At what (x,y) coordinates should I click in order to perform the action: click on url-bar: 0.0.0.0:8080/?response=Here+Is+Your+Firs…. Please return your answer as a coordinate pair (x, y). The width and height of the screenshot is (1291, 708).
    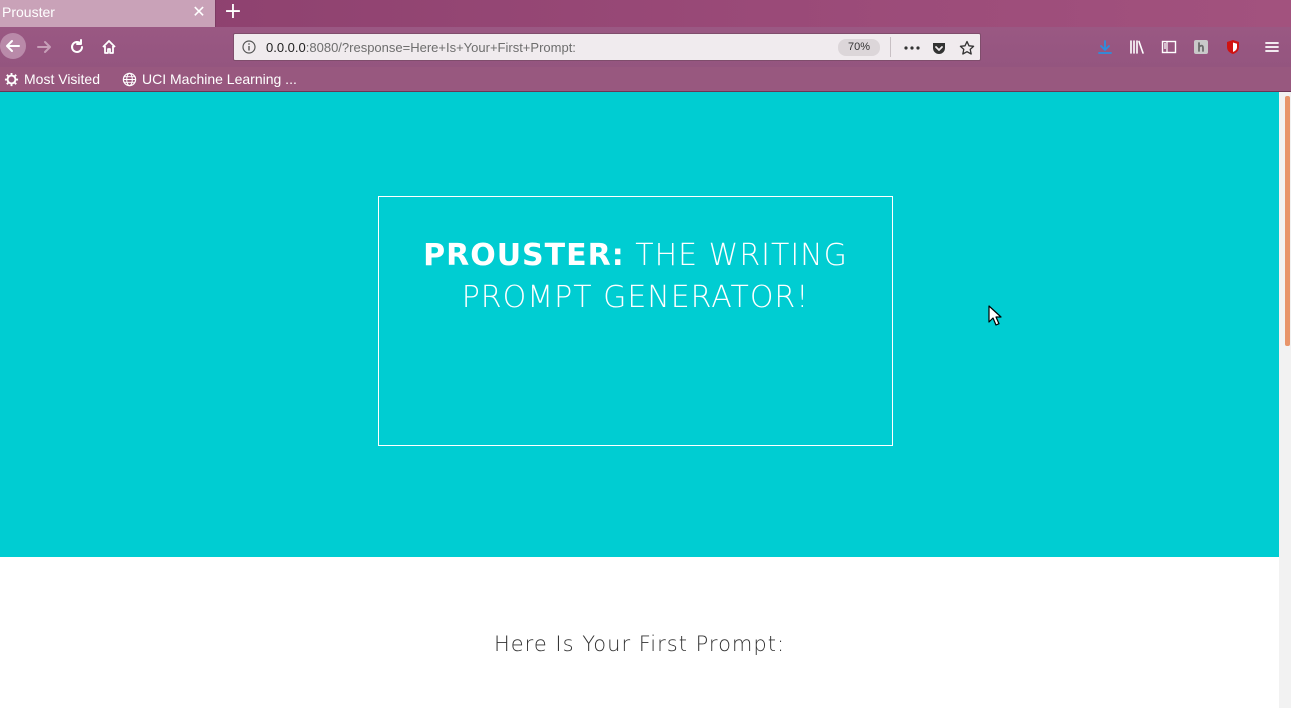
    Looking at the image, I should click on (607, 47).